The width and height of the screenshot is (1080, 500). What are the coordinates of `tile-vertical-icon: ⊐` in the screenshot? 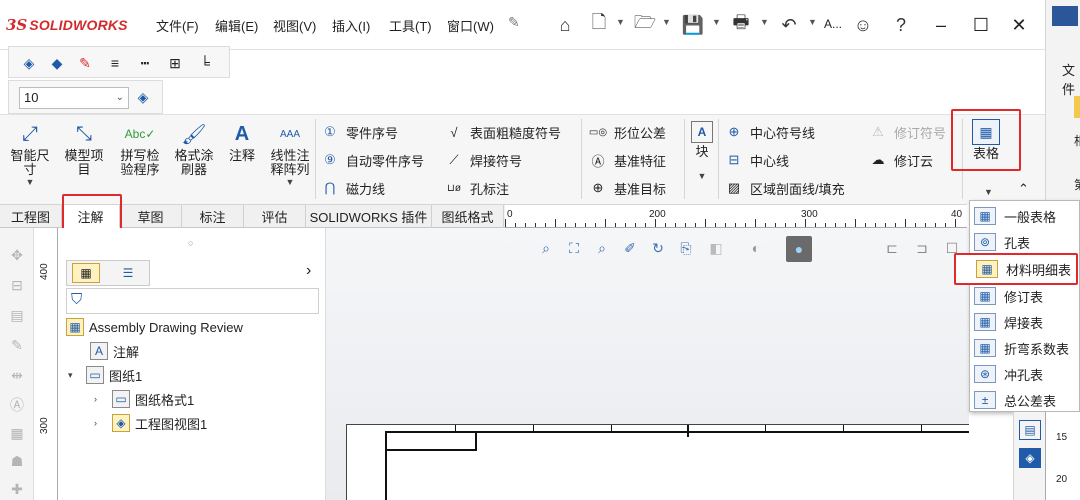 It's located at (922, 248).